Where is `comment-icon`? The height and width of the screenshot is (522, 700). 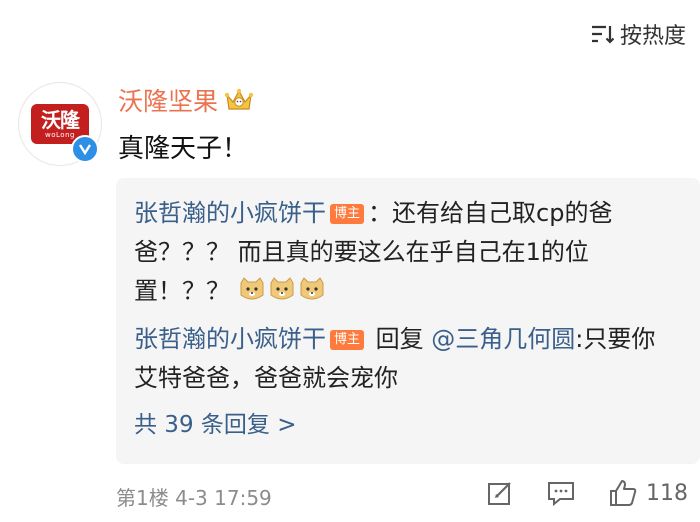
comment-icon is located at coordinates (561, 493).